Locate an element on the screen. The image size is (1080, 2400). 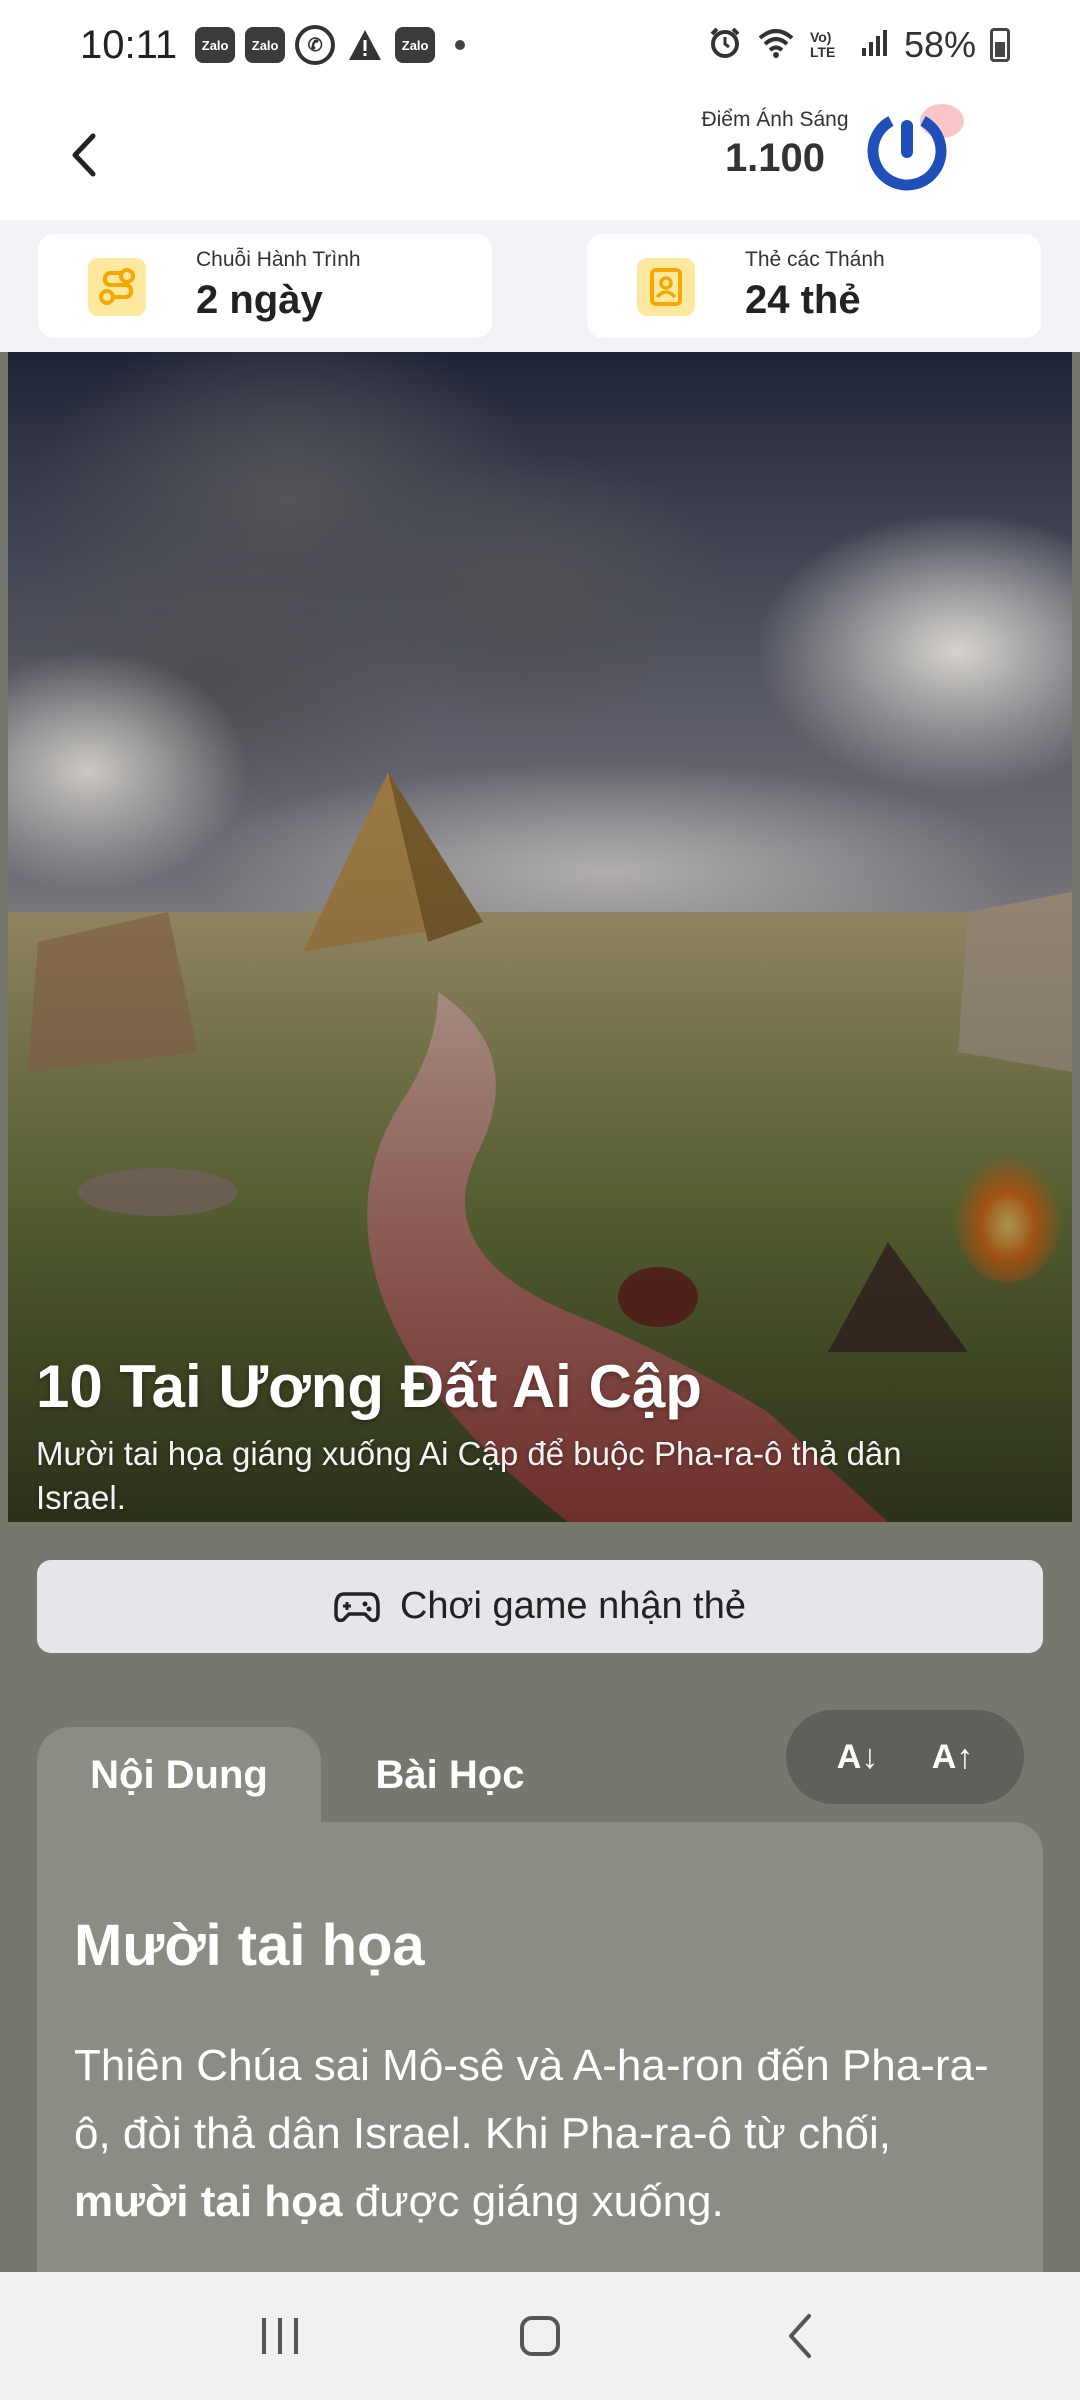
recent-apps-icon is located at coordinates (280, 2336).